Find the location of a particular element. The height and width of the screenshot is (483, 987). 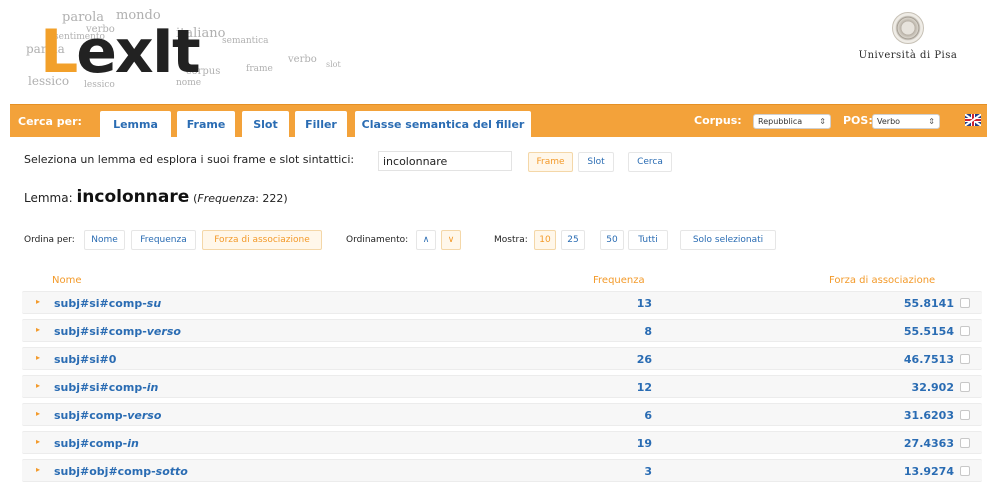

table-row: ▸ subj#comp-in 19 27.4363 is located at coordinates (502, 442).